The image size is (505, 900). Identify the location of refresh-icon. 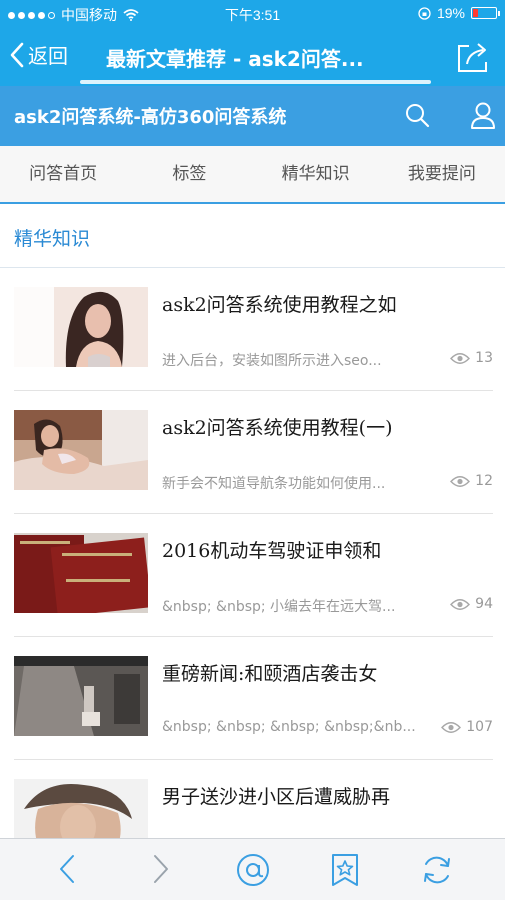
(437, 870).